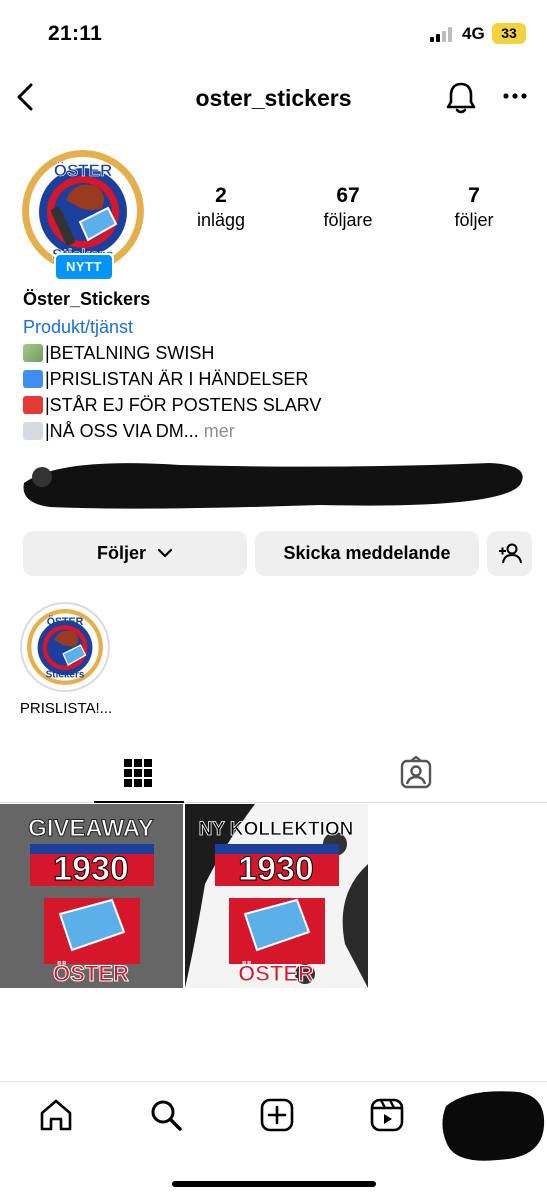 This screenshot has width=547, height=1200. I want to click on stat-following-label: följer, so click(474, 220).